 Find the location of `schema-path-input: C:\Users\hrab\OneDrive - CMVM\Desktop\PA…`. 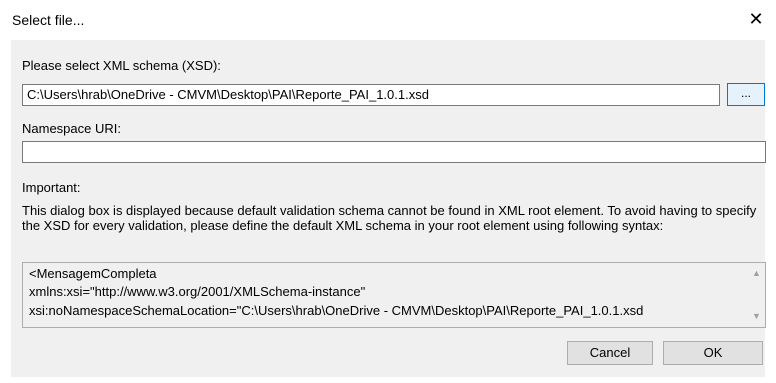

schema-path-input: C:\Users\hrab\OneDrive - CMVM\Desktop\PA… is located at coordinates (371, 95).